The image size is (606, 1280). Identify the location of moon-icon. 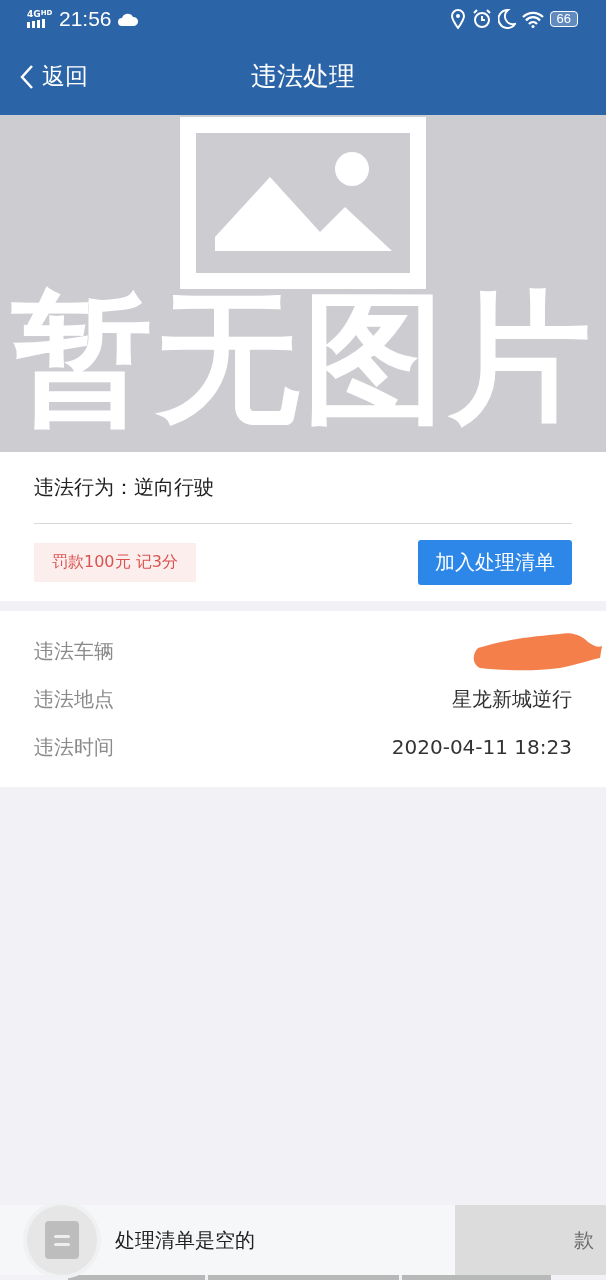
(506, 19).